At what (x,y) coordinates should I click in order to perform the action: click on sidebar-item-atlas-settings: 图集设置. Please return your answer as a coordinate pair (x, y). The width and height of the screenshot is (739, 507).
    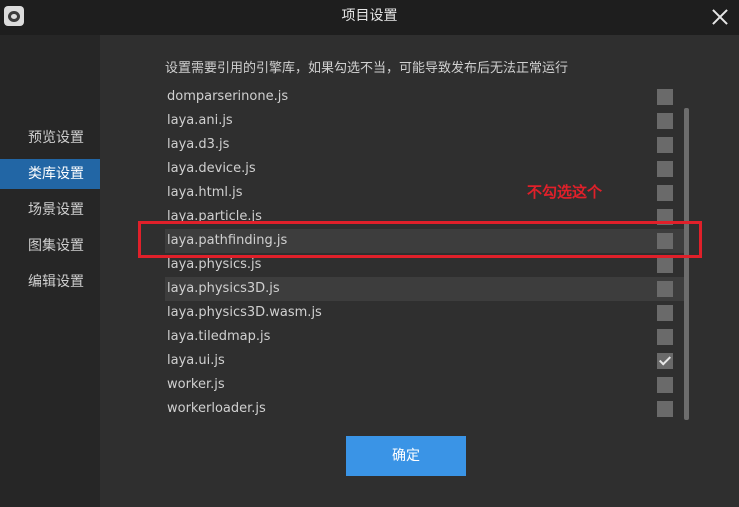
    Looking at the image, I should click on (50, 246).